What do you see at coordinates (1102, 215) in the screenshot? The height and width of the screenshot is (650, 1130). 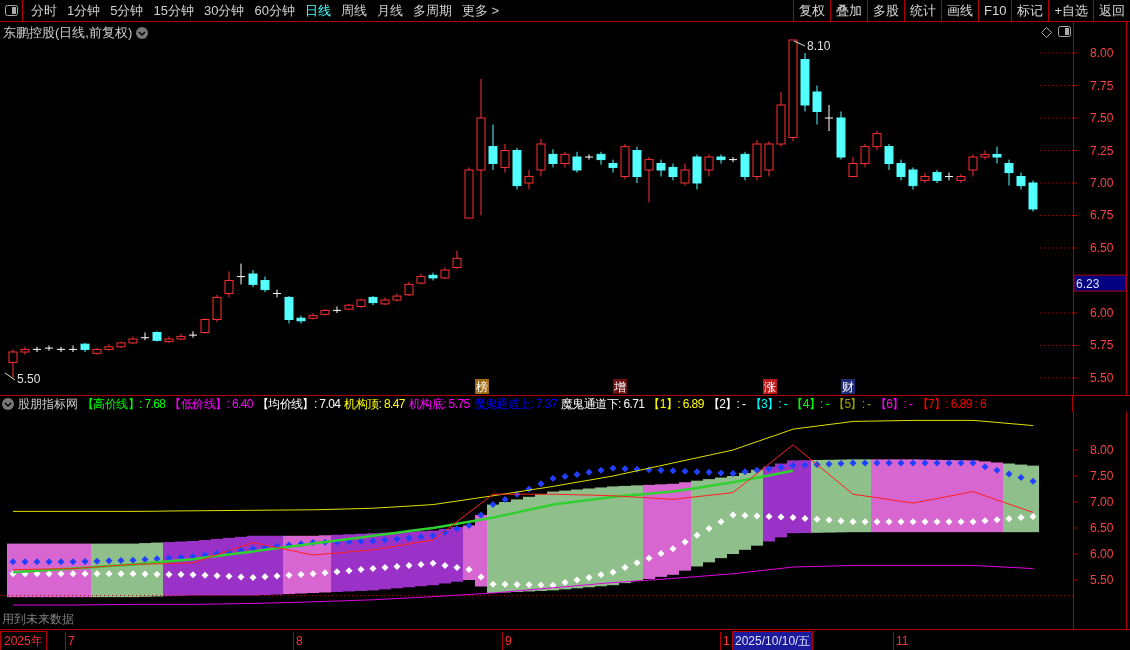 I see `axis-label: 6.75` at bounding box center [1102, 215].